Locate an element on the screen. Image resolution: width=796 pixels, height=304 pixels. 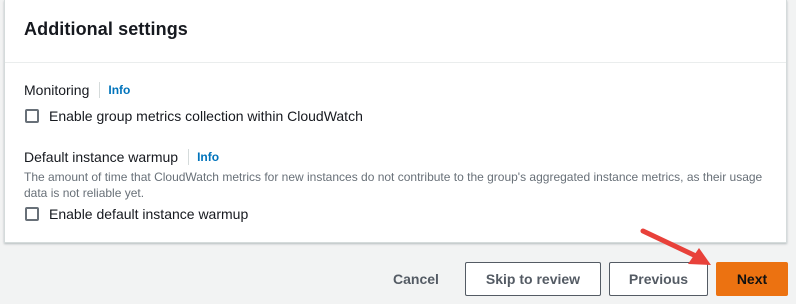
warmup-checkbox-row: Enable default instance warmup is located at coordinates (136, 214).